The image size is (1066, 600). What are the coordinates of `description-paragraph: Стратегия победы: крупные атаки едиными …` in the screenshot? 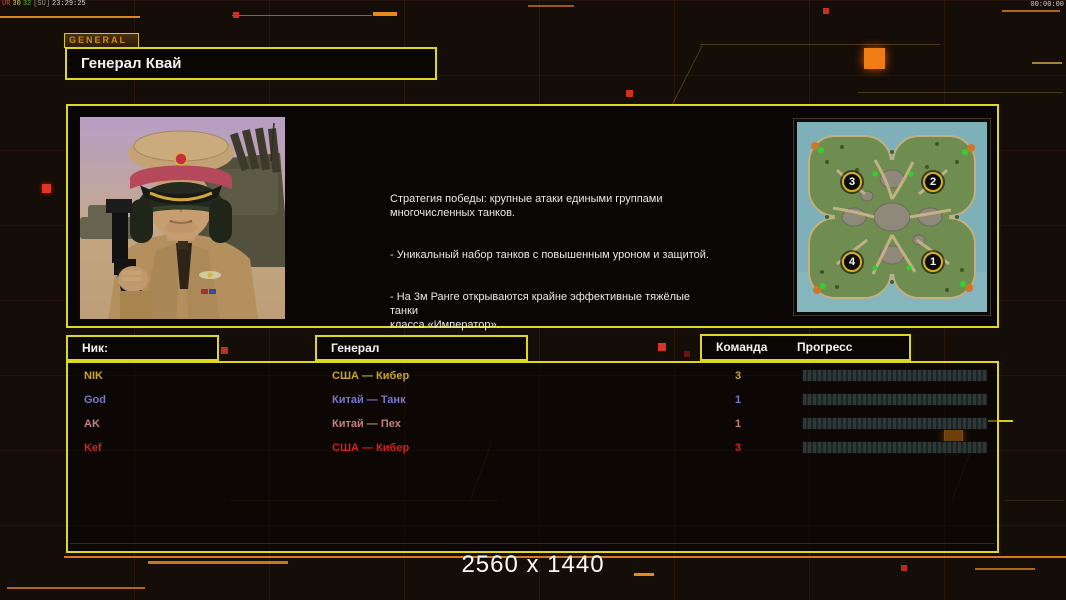 It's located at (526, 206).